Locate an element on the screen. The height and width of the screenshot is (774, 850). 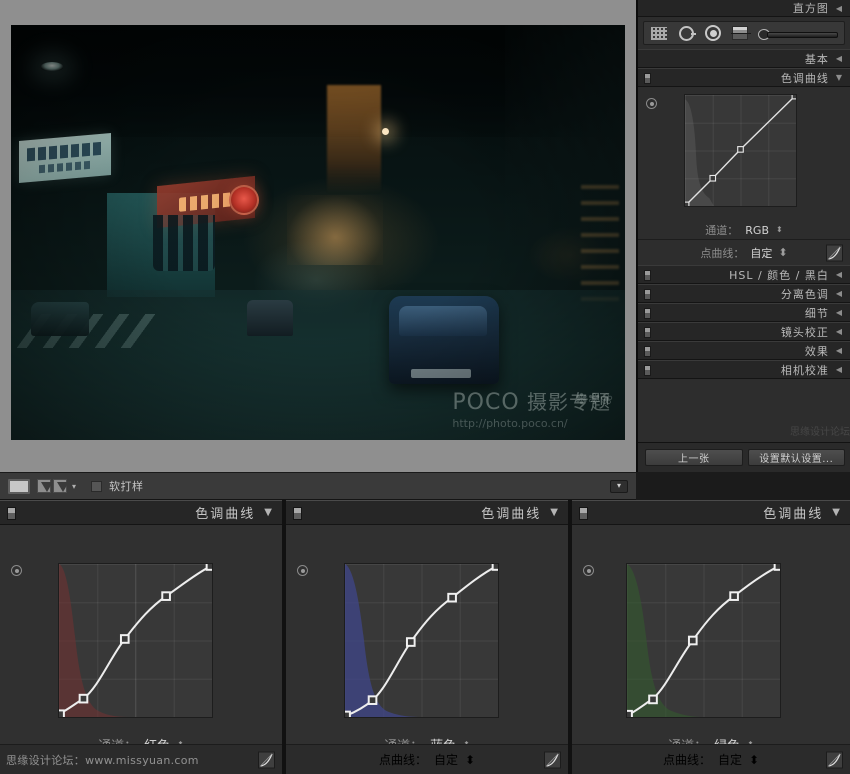
crop-overlay-tool-button is located at coordinates (659, 33).